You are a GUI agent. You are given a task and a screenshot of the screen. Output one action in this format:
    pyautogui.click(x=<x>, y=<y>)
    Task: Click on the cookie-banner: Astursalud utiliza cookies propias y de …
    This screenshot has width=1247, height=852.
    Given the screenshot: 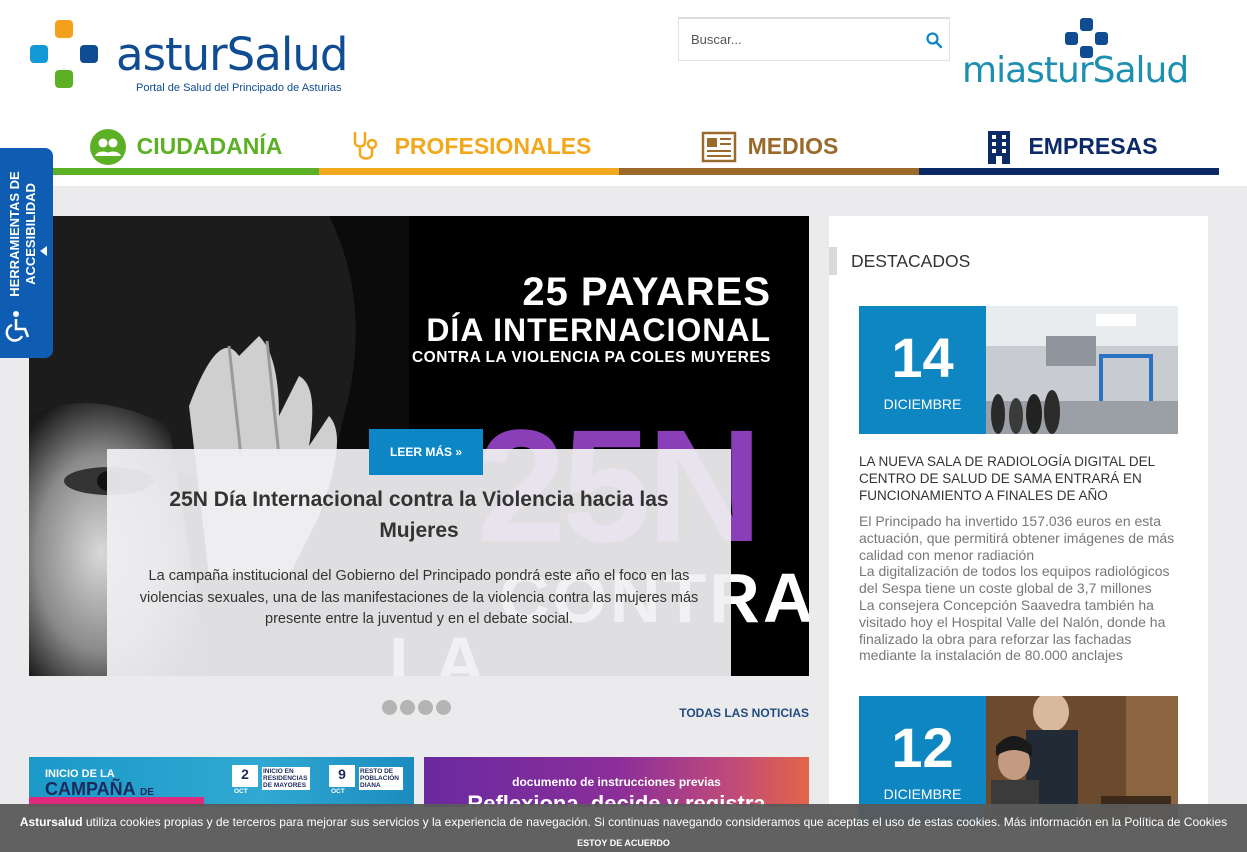 What is the action you would take?
    pyautogui.click(x=623, y=828)
    